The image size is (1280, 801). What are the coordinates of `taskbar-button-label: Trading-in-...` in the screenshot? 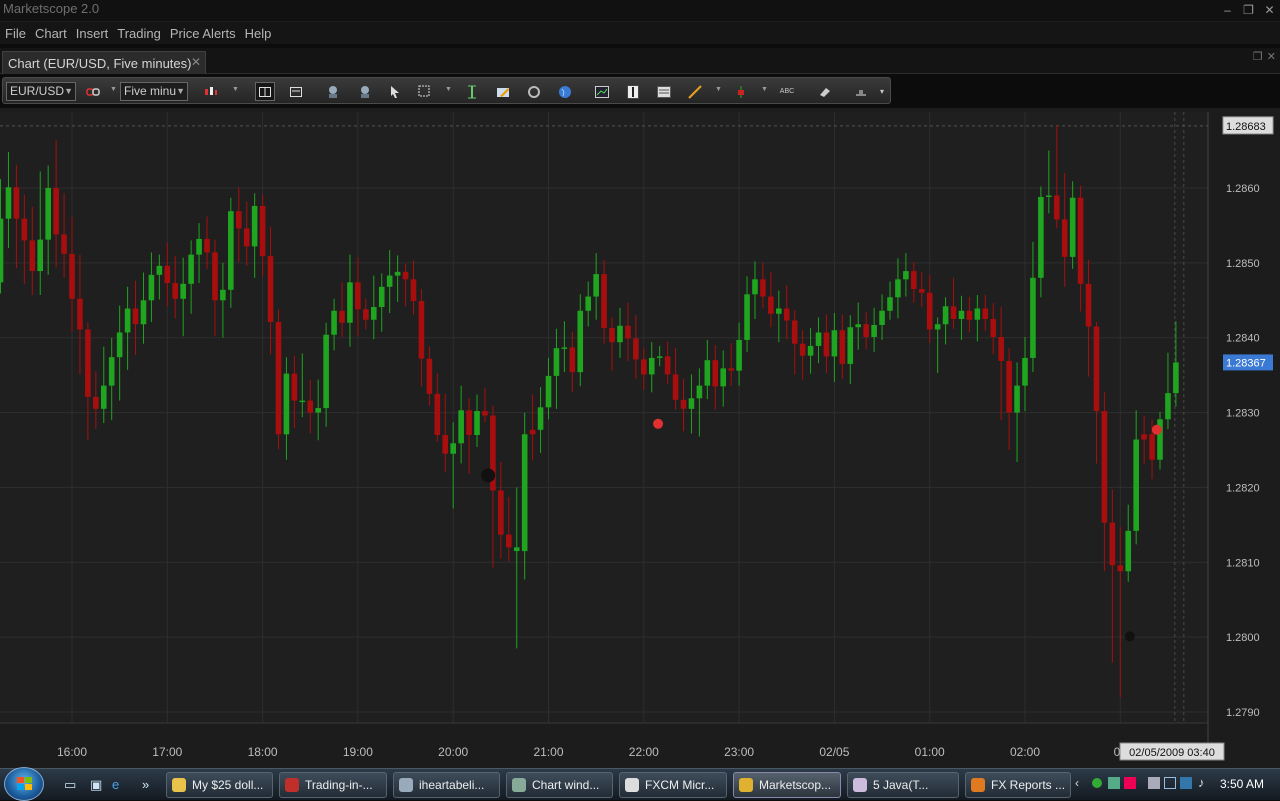 It's located at (339, 785).